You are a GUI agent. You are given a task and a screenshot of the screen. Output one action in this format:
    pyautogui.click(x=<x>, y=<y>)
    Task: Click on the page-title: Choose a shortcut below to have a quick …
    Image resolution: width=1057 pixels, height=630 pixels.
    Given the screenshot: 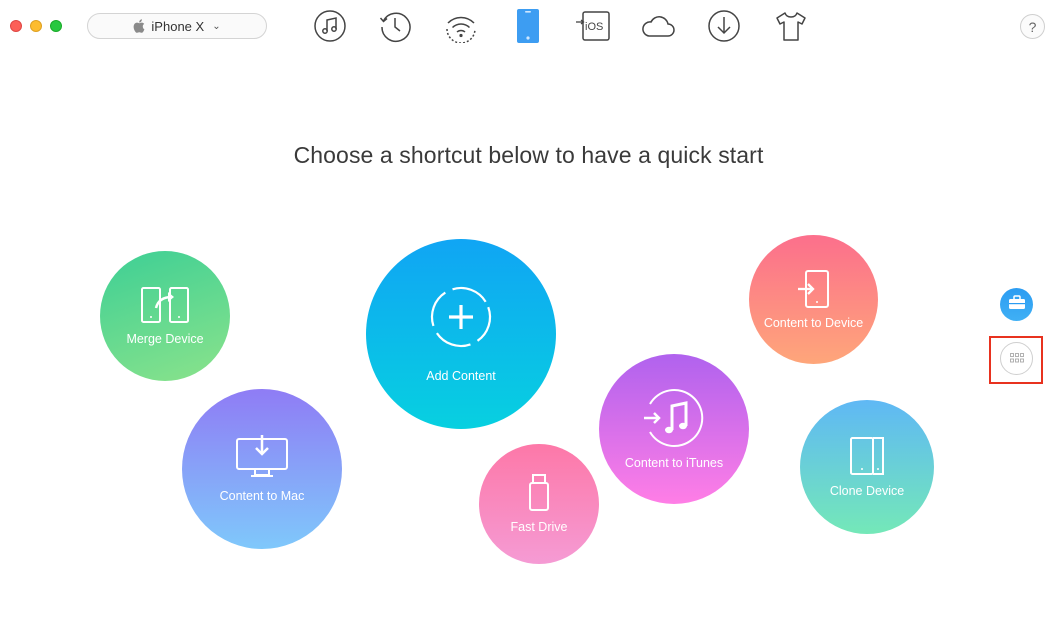 What is the action you would take?
    pyautogui.click(x=528, y=155)
    